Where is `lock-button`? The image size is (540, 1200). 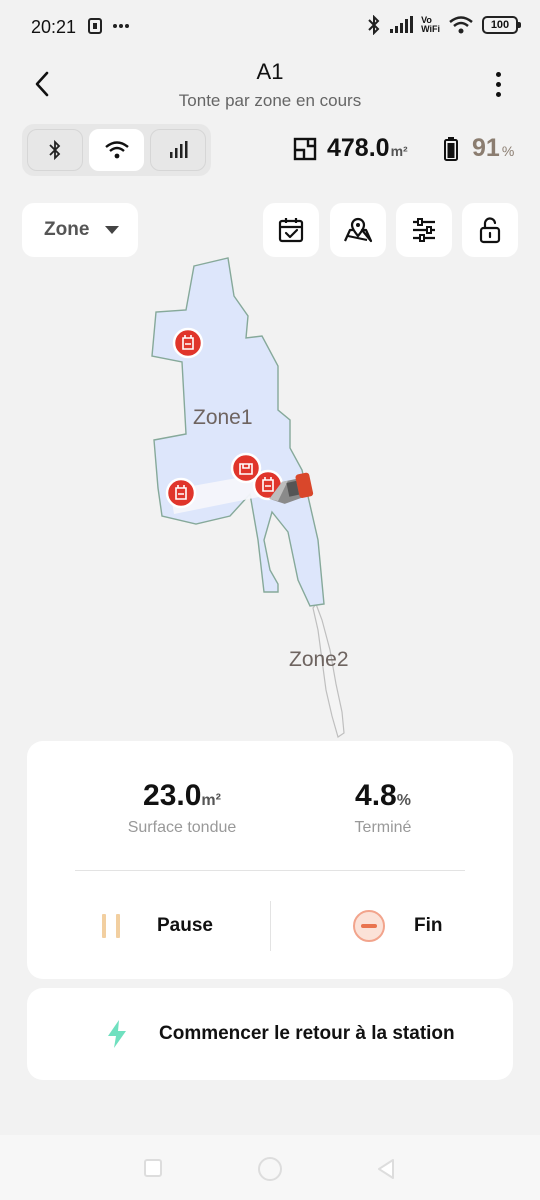
lock-button is located at coordinates (490, 230).